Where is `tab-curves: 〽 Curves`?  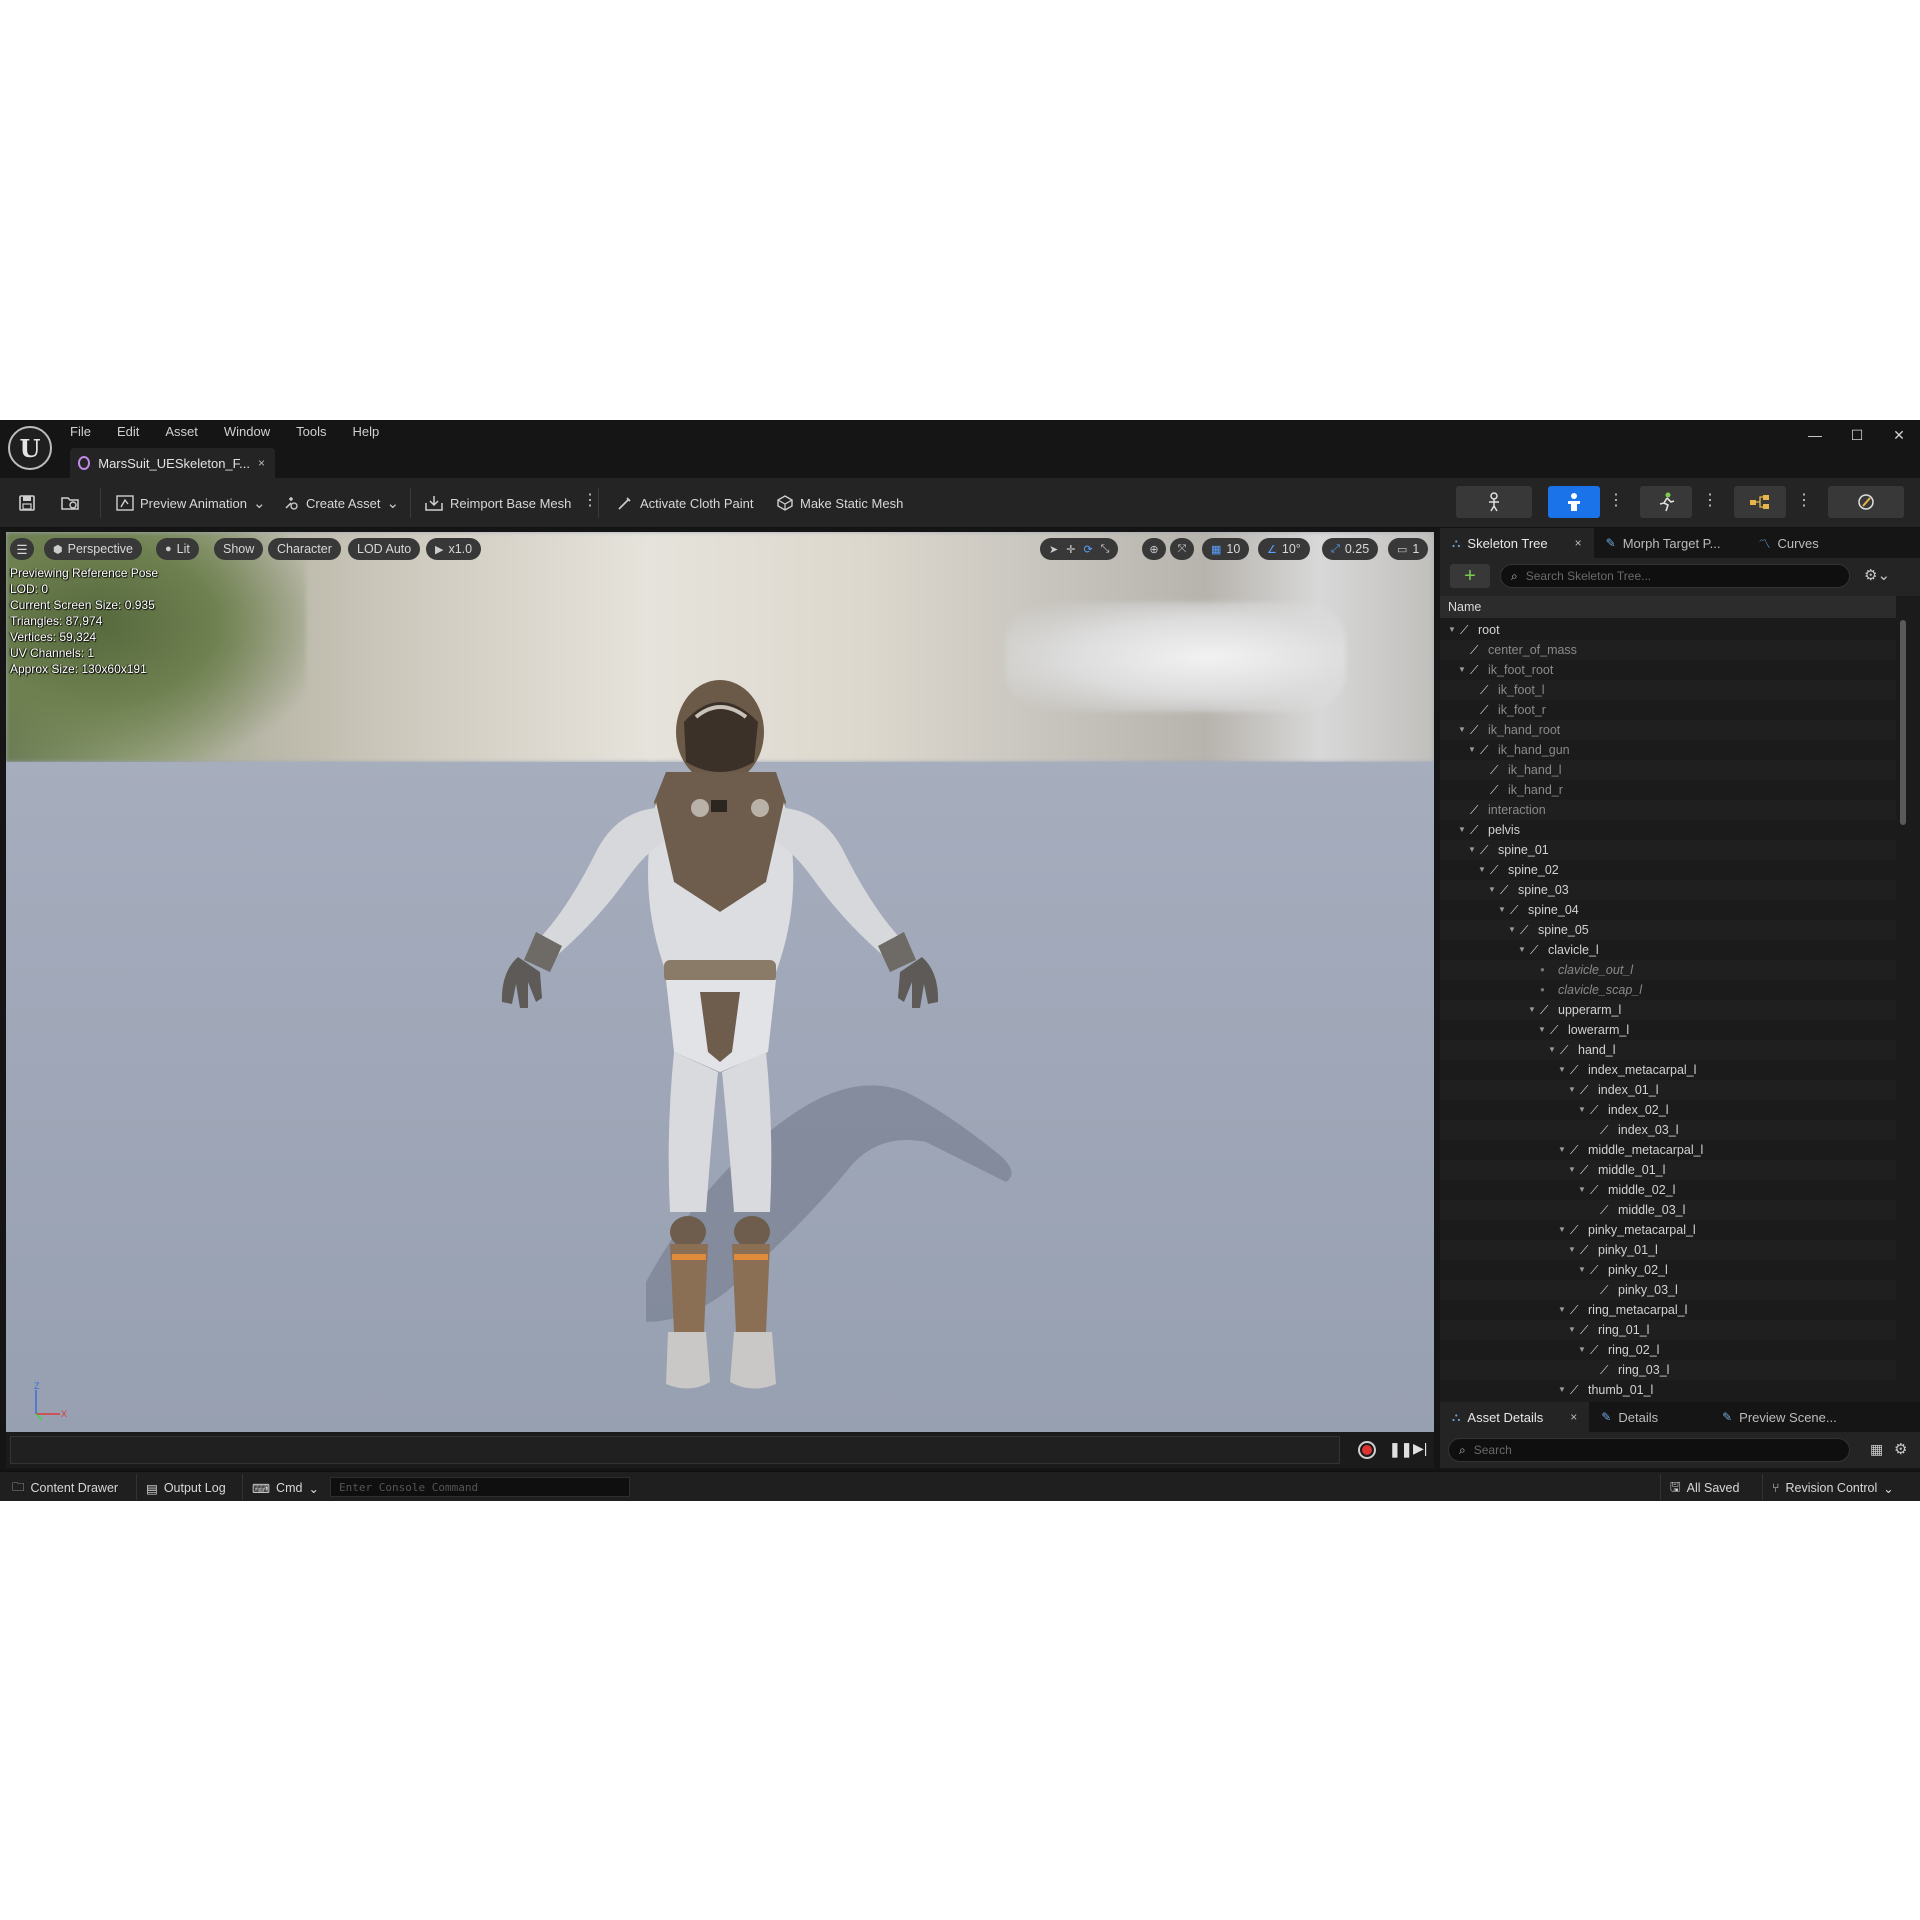 tab-curves: 〽 Curves is located at coordinates (1789, 543).